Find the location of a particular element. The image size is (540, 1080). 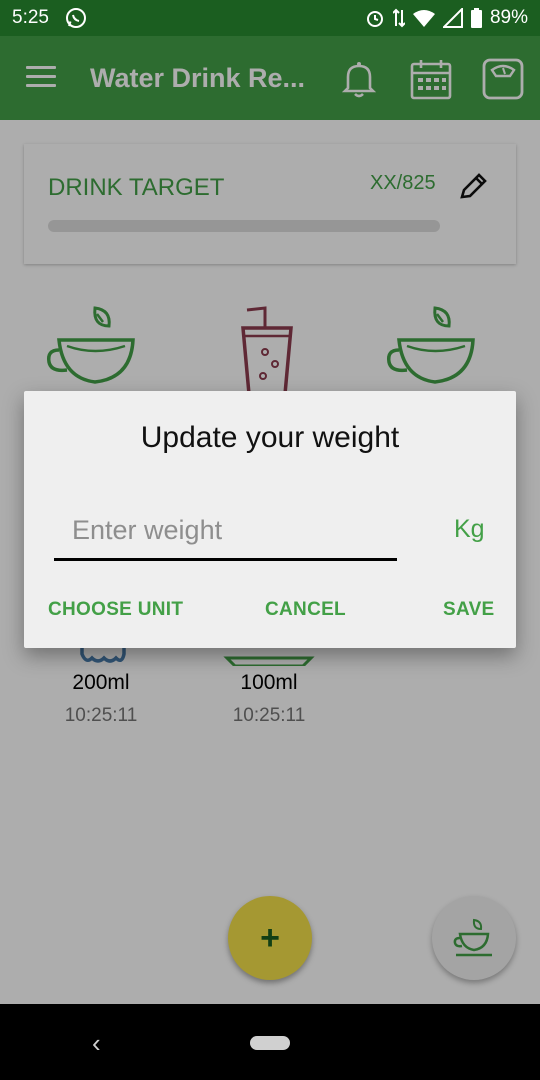

cancel-button: CANCEL is located at coordinates (305, 610).